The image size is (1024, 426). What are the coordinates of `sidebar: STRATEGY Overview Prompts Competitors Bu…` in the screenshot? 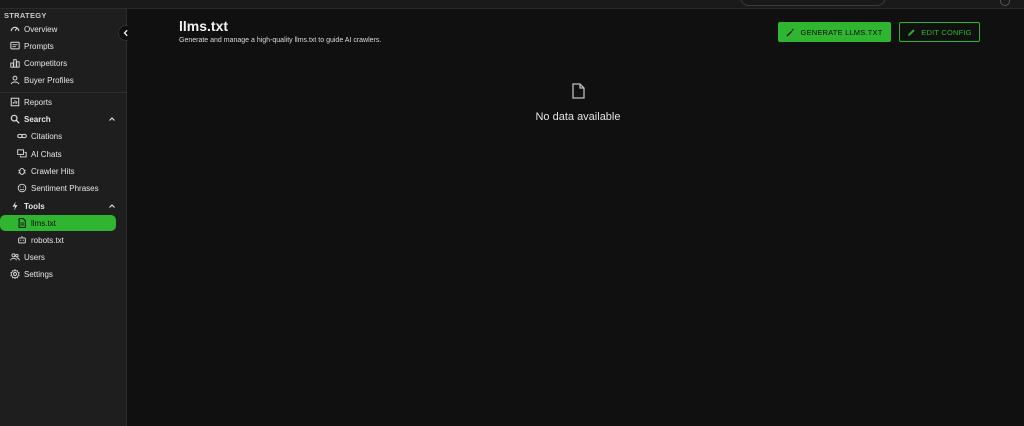 It's located at (63, 217).